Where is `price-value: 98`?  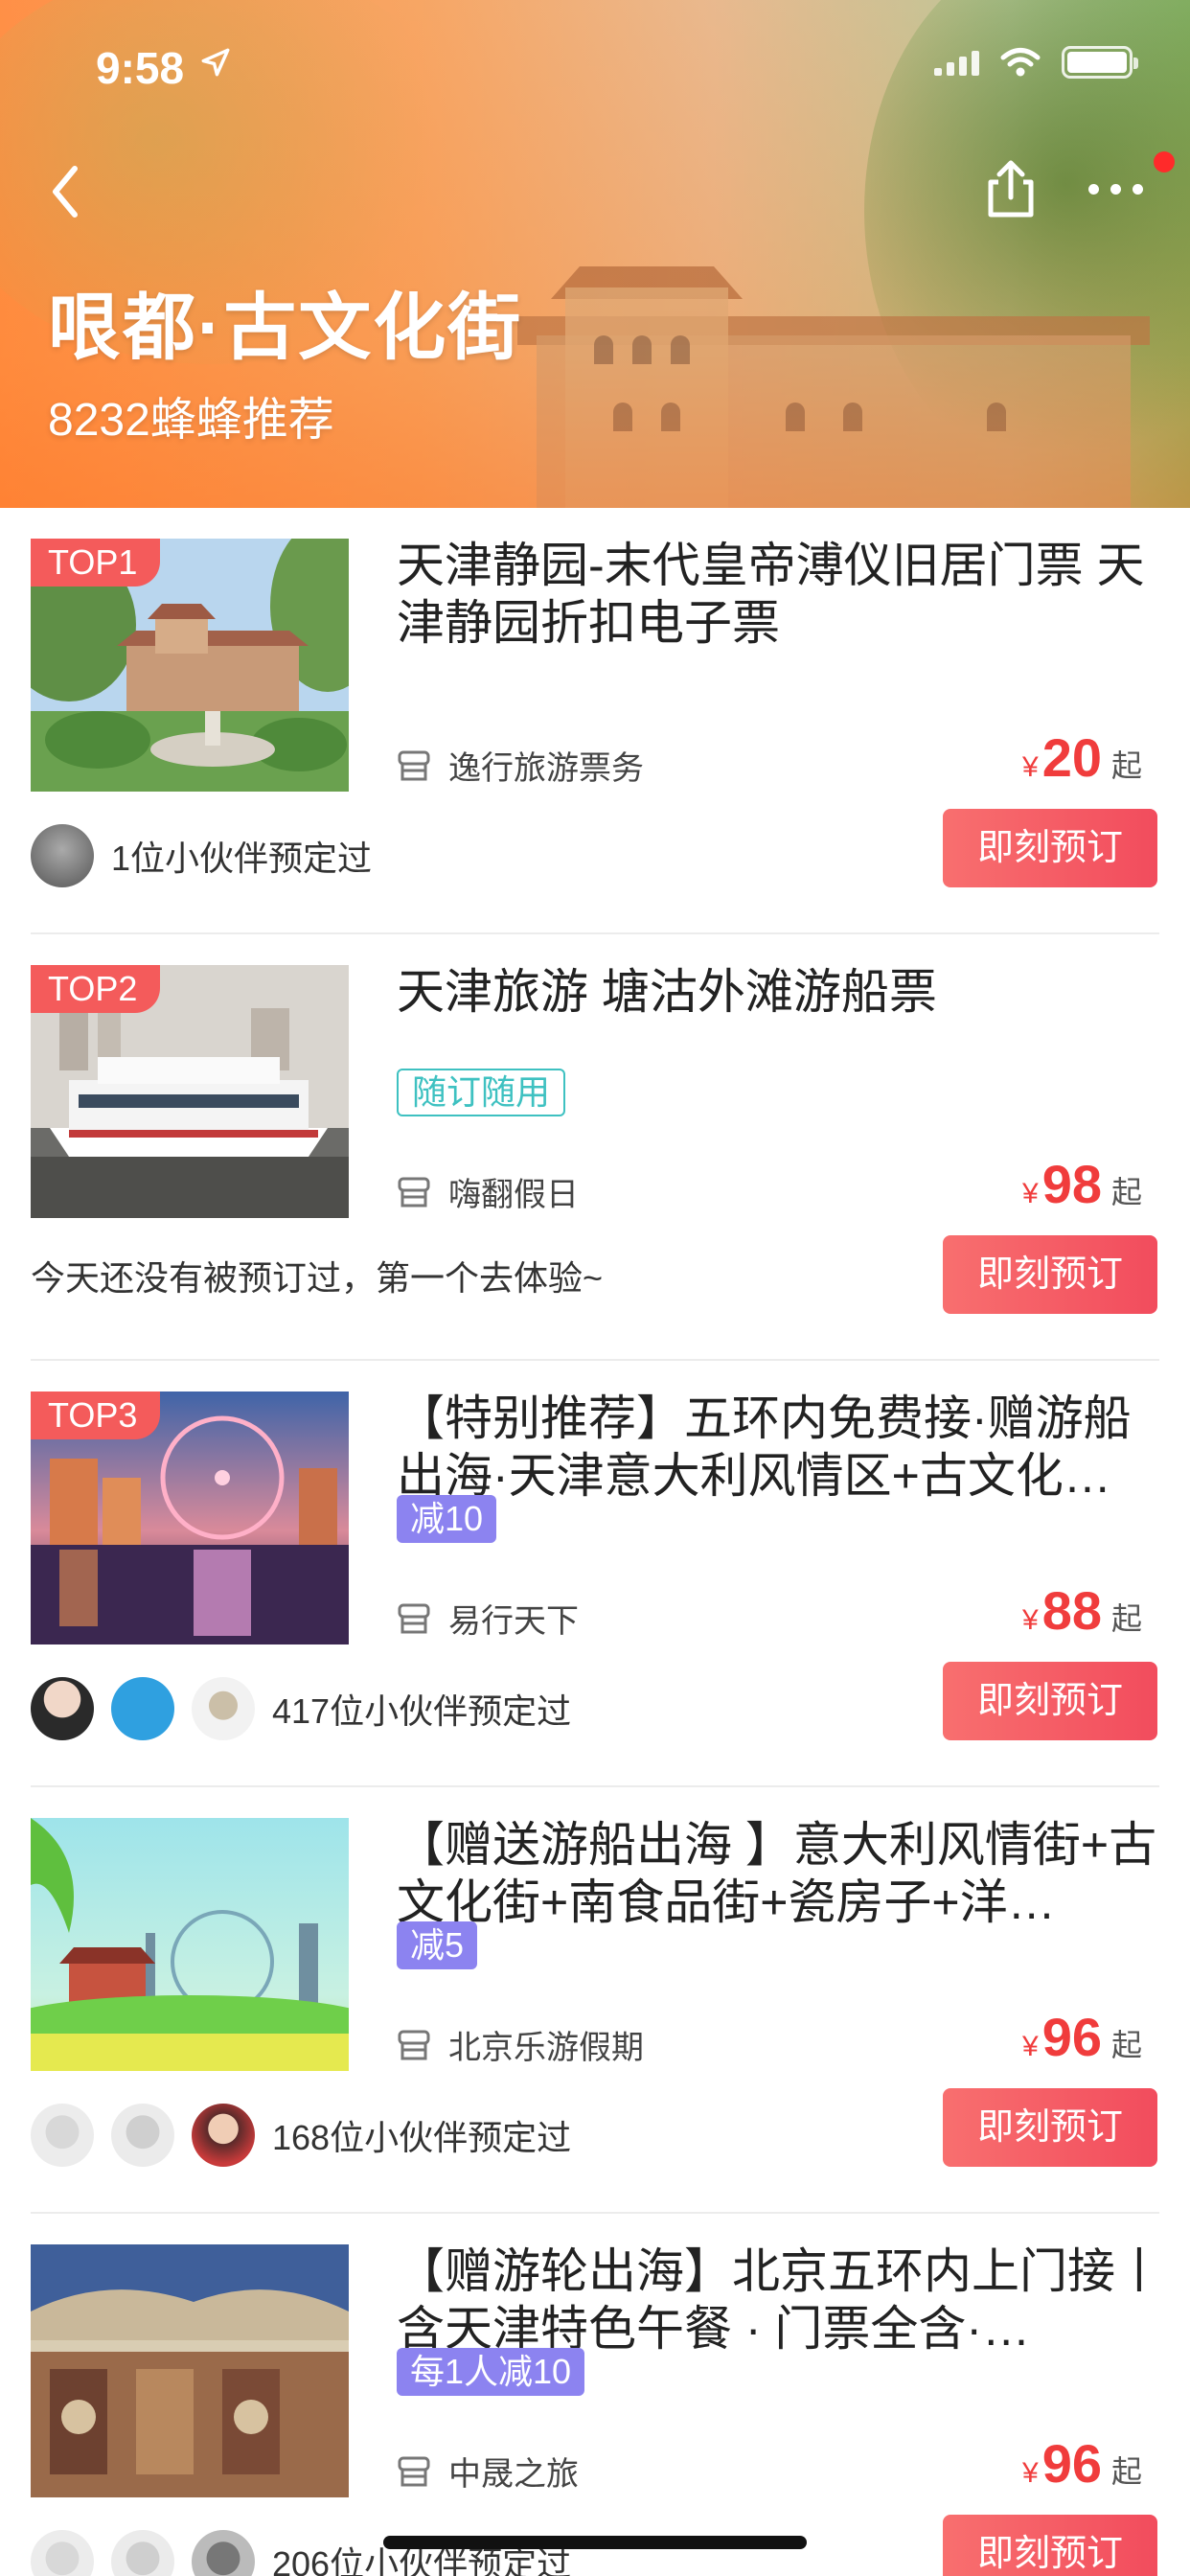 price-value: 98 is located at coordinates (1071, 1184).